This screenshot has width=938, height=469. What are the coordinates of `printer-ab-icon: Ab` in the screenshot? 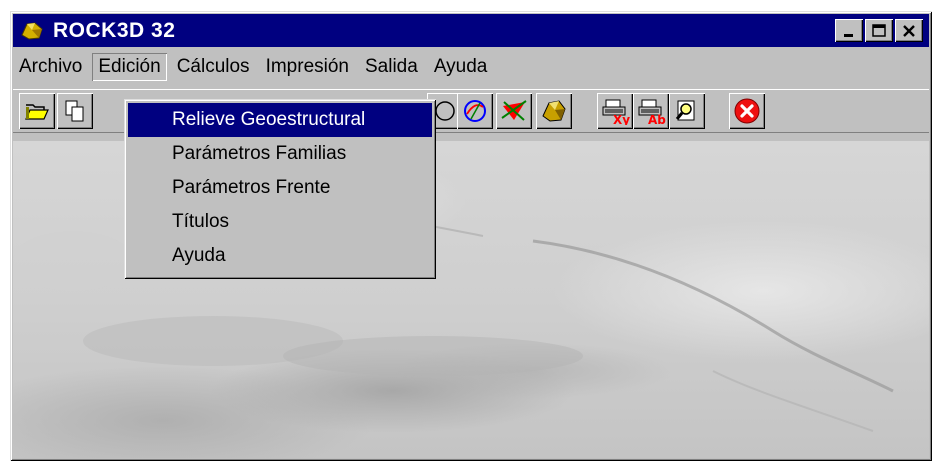 It's located at (652, 112).